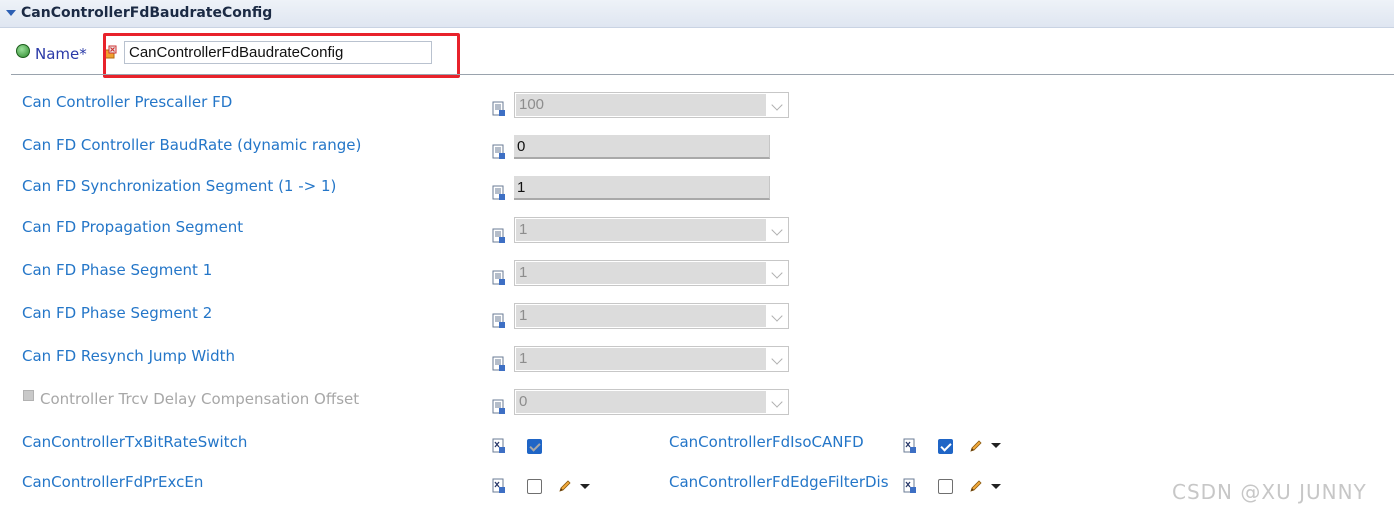 The height and width of the screenshot is (515, 1394). I want to click on input-fd-baudrate: 0, so click(642, 147).